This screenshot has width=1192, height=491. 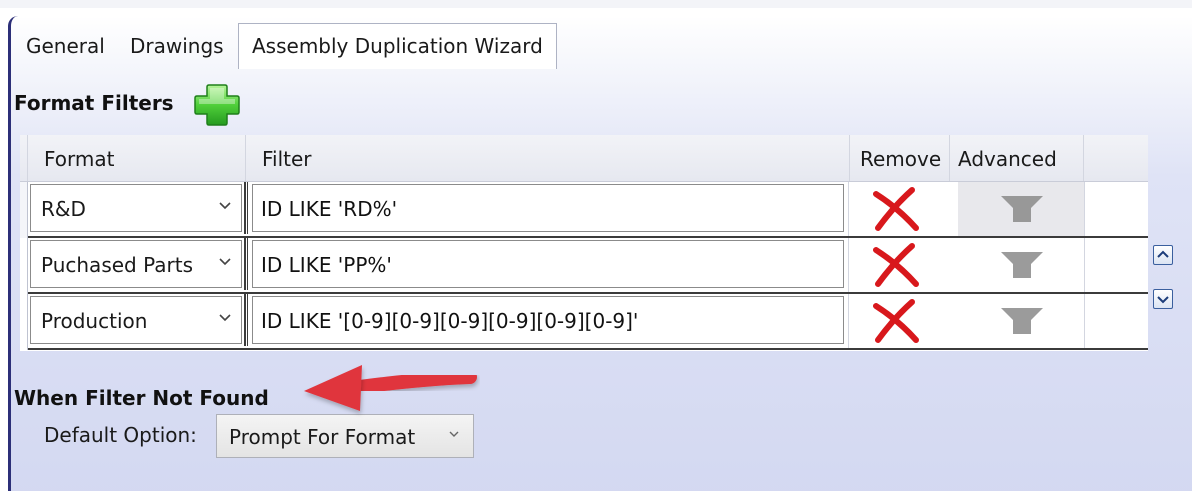 What do you see at coordinates (120, 435) in the screenshot?
I see `default-option-label: Default Option:` at bounding box center [120, 435].